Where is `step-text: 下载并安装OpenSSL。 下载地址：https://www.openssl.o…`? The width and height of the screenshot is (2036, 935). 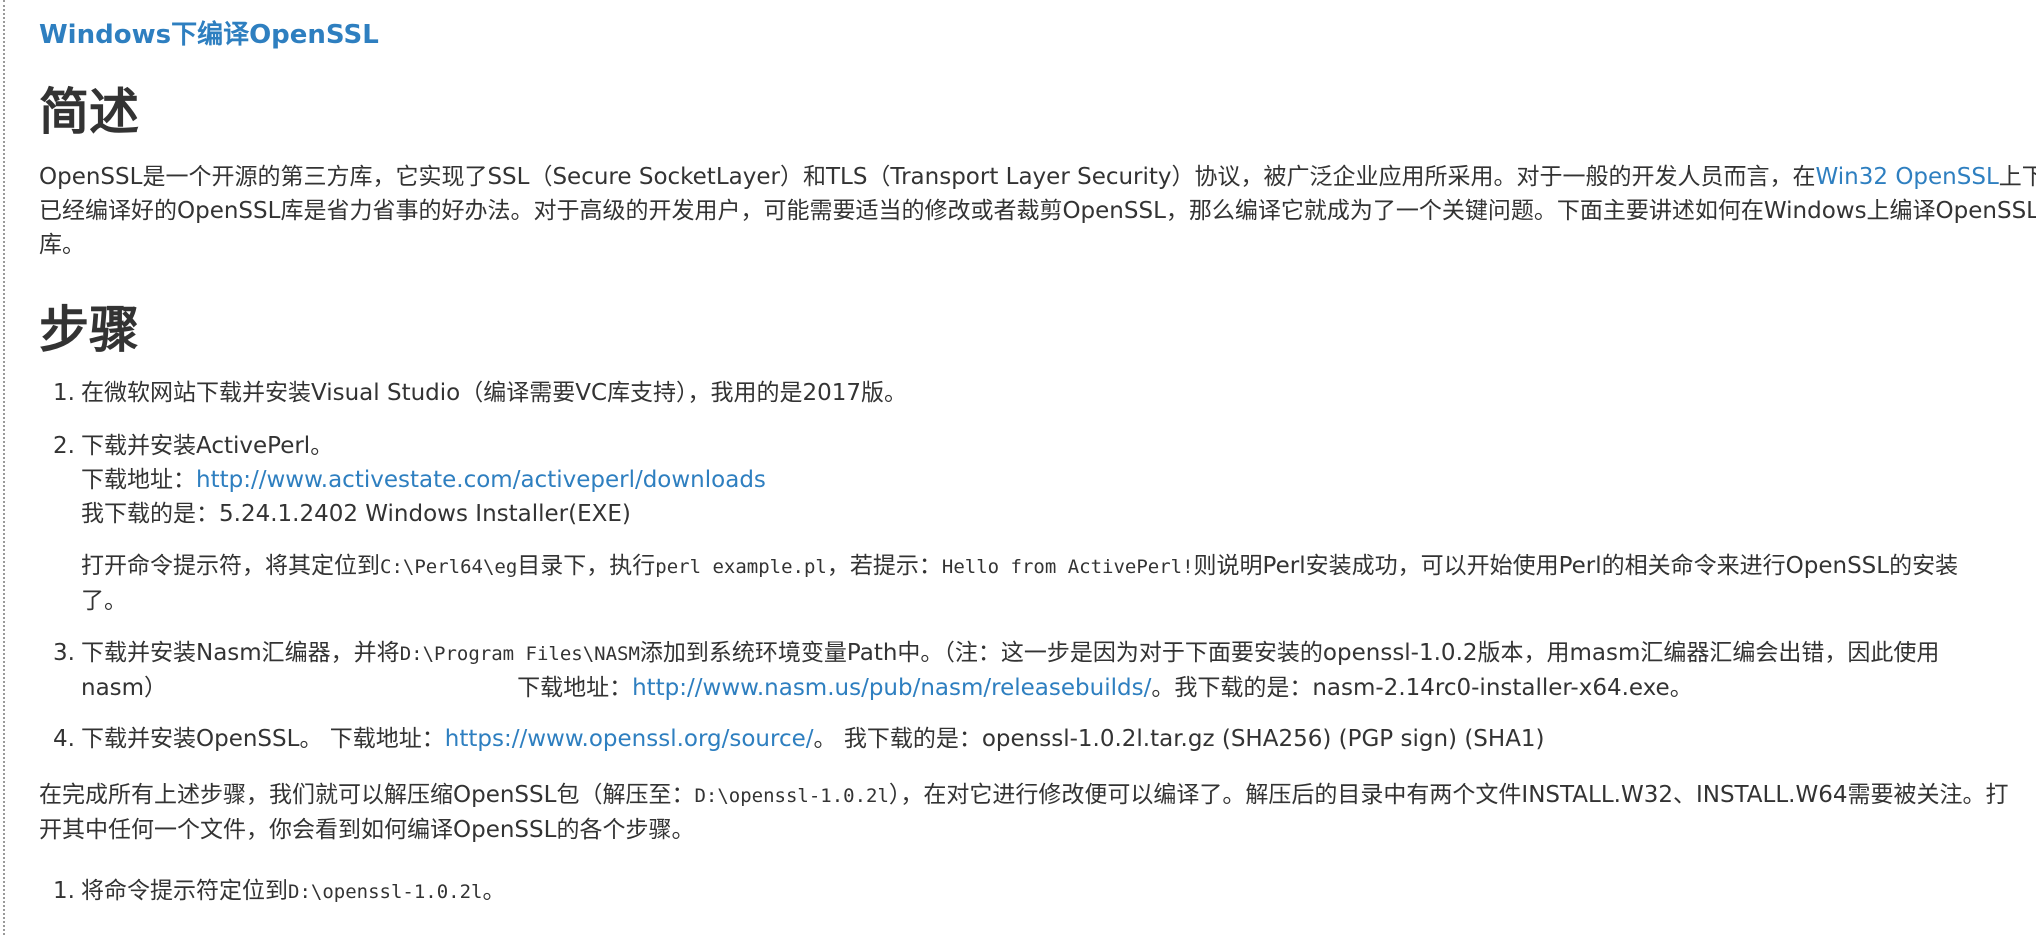 step-text: 下载并安装OpenSSL。 下载地址：https://www.openssl.o… is located at coordinates (813, 739).